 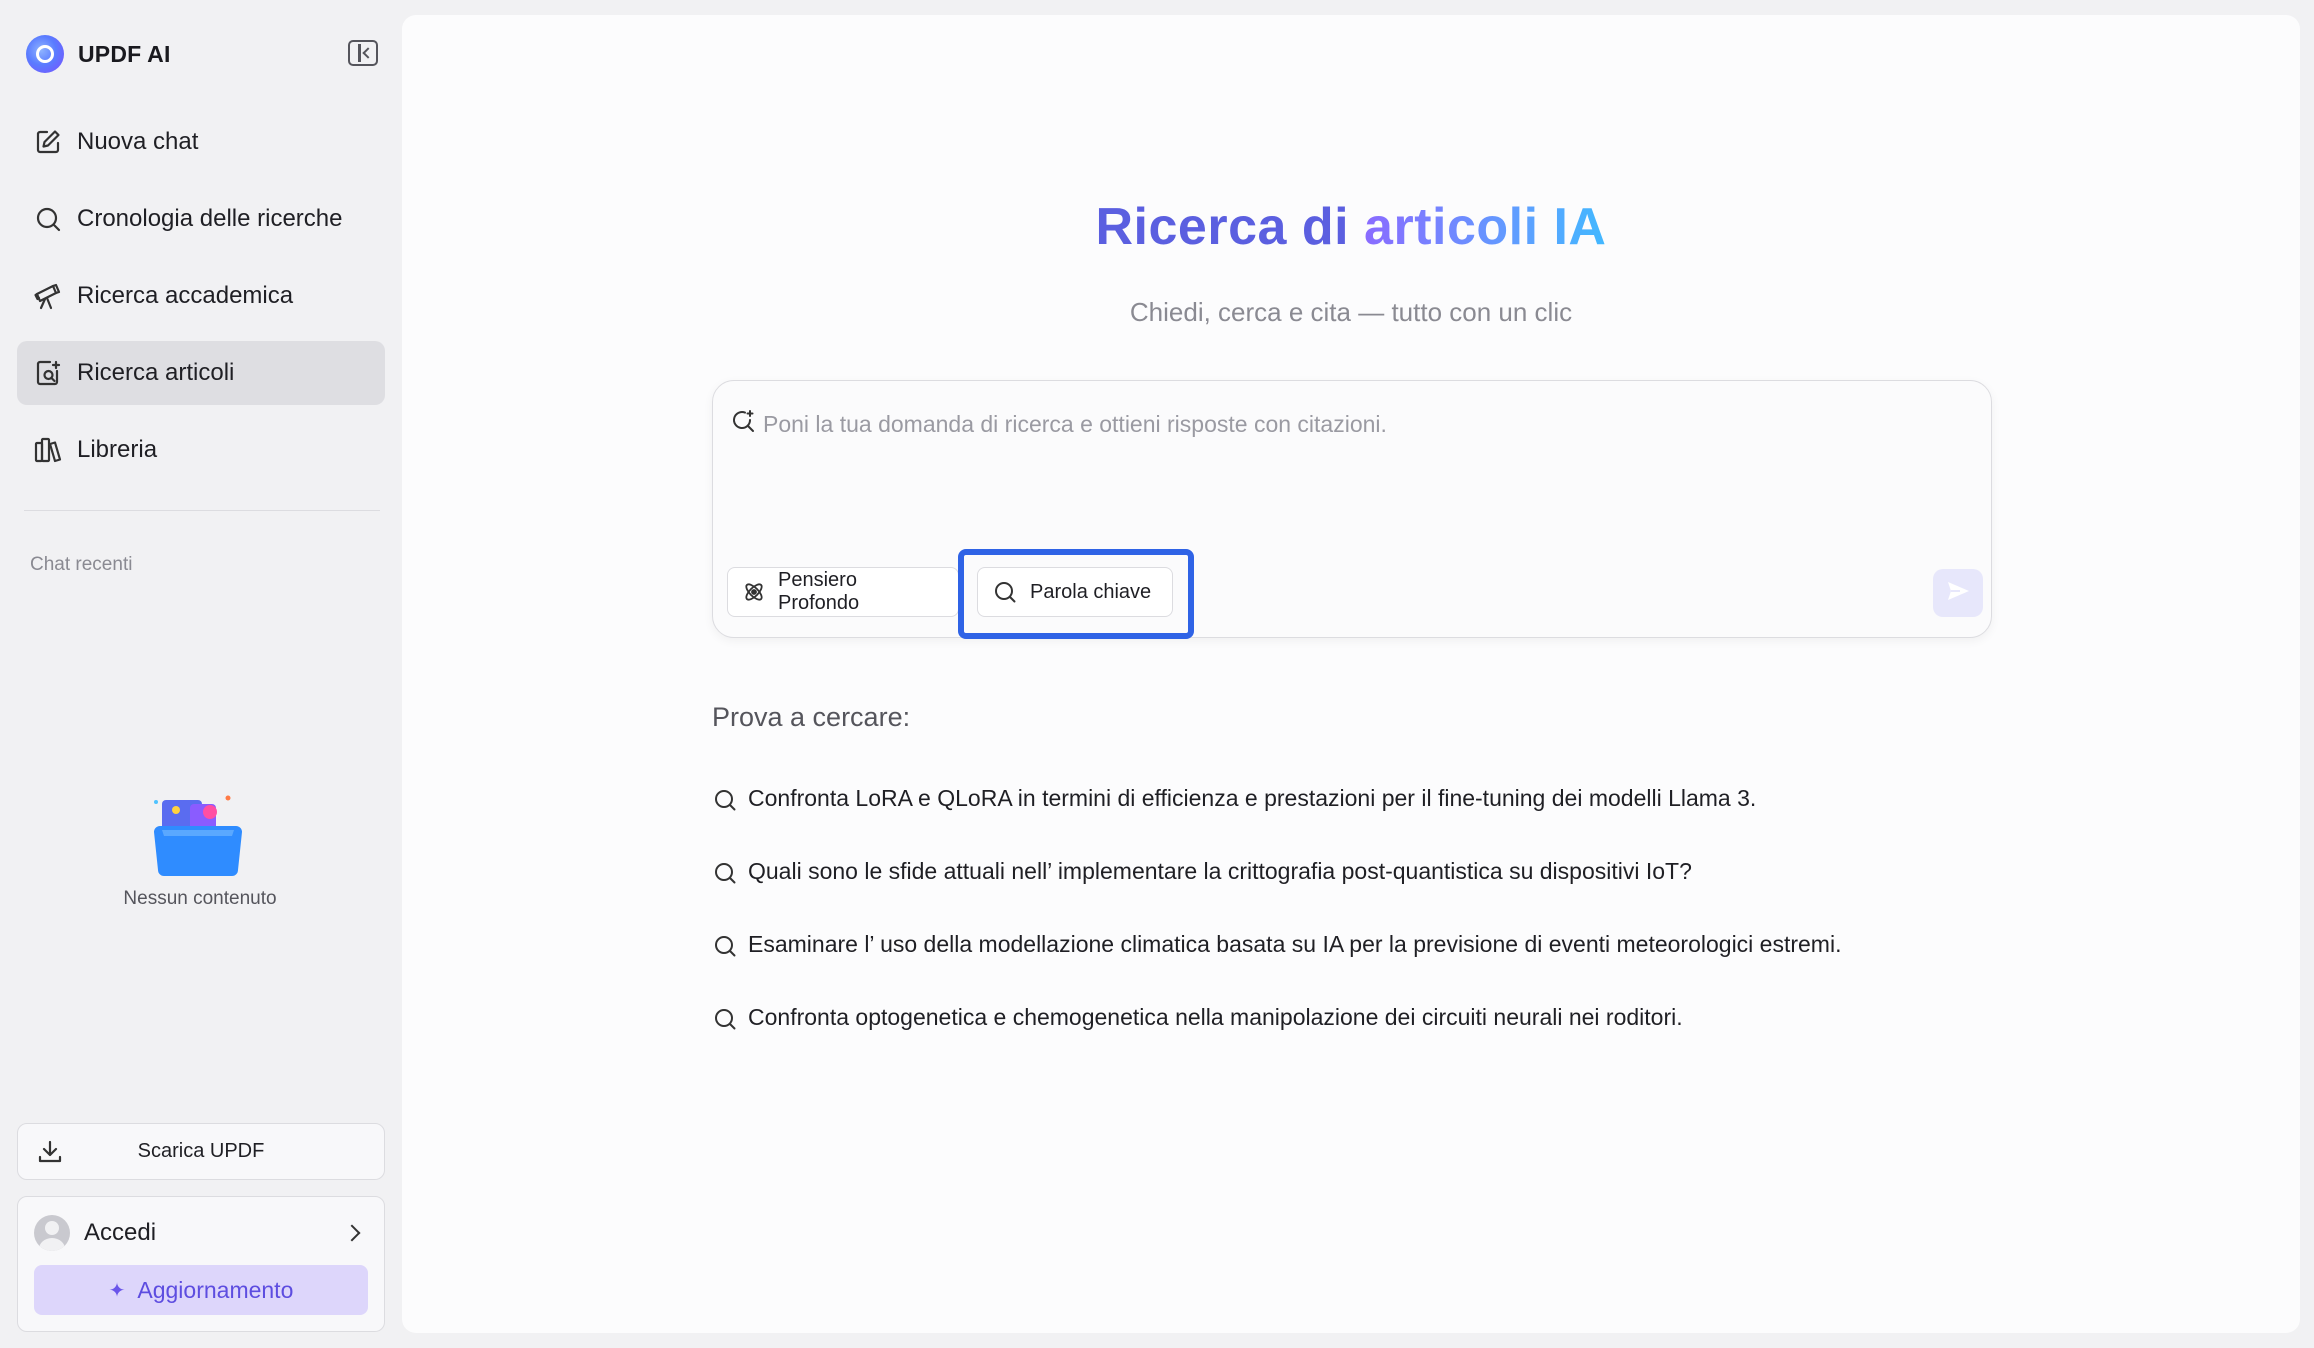 What do you see at coordinates (202, 510) in the screenshot?
I see `sidebar-divider` at bounding box center [202, 510].